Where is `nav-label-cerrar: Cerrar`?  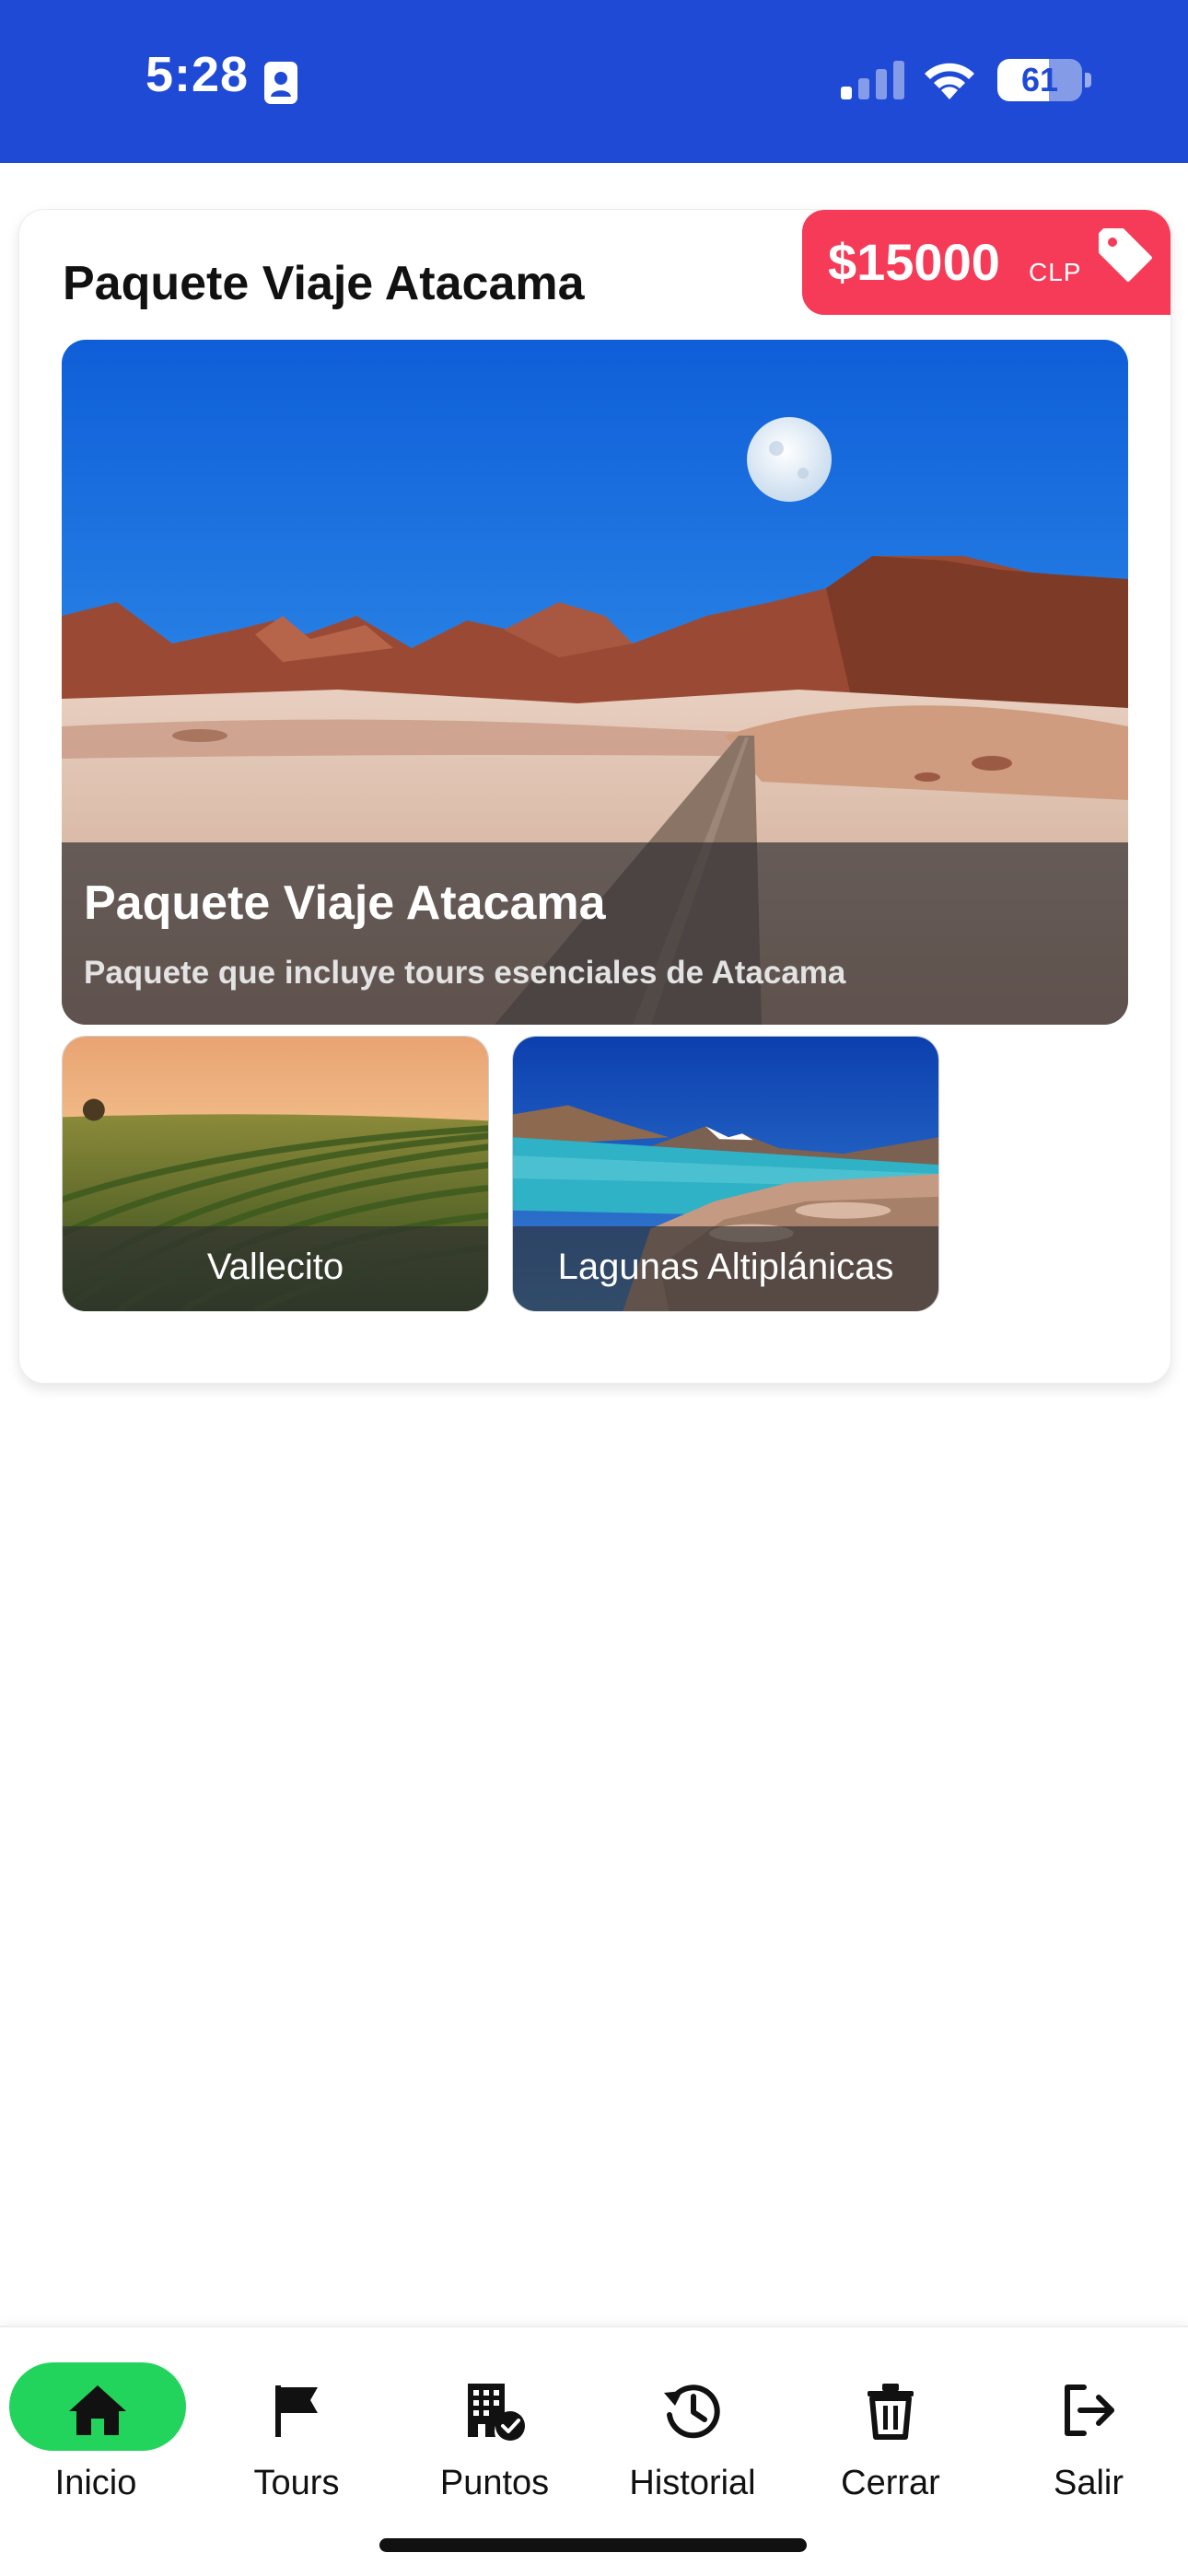
nav-label-cerrar: Cerrar is located at coordinates (890, 2483).